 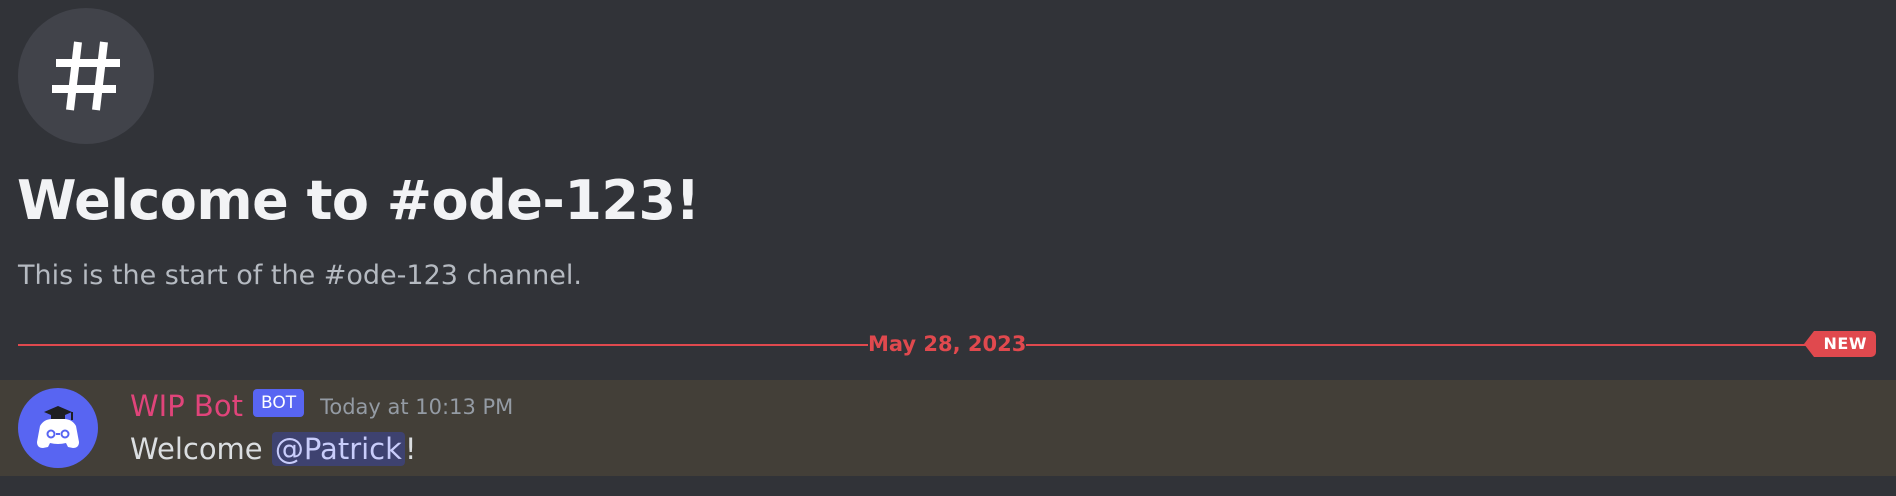 I want to click on new-messages-divider: May 28, 2023 NEW, so click(x=947, y=344).